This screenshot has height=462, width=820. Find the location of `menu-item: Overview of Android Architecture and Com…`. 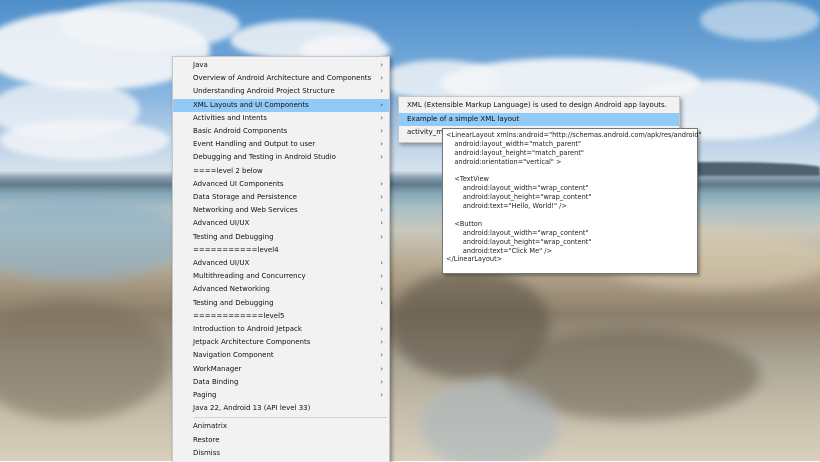

menu-item: Overview of Android Architecture and Com… is located at coordinates (281, 78).